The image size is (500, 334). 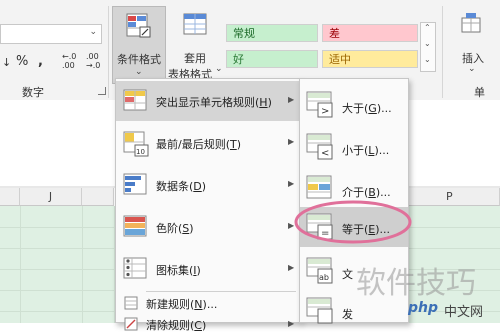 What do you see at coordinates (139, 45) in the screenshot?
I see `conditional-formatting-button: 条件格式 ⌄` at bounding box center [139, 45].